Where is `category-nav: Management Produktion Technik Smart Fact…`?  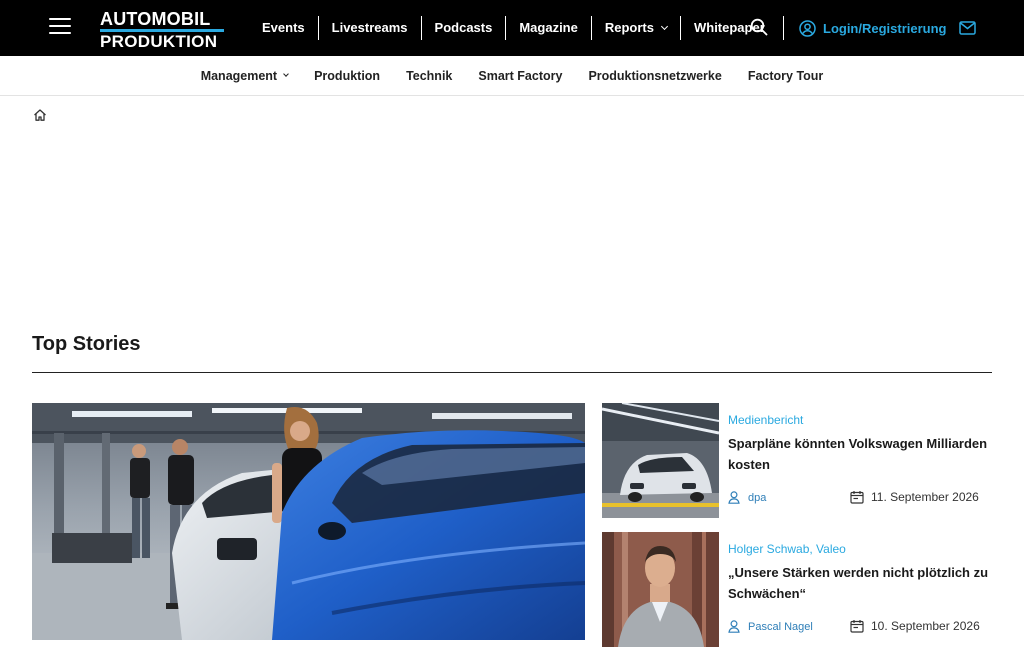
category-nav: Management Produktion Technik Smart Fact… is located at coordinates (512, 76).